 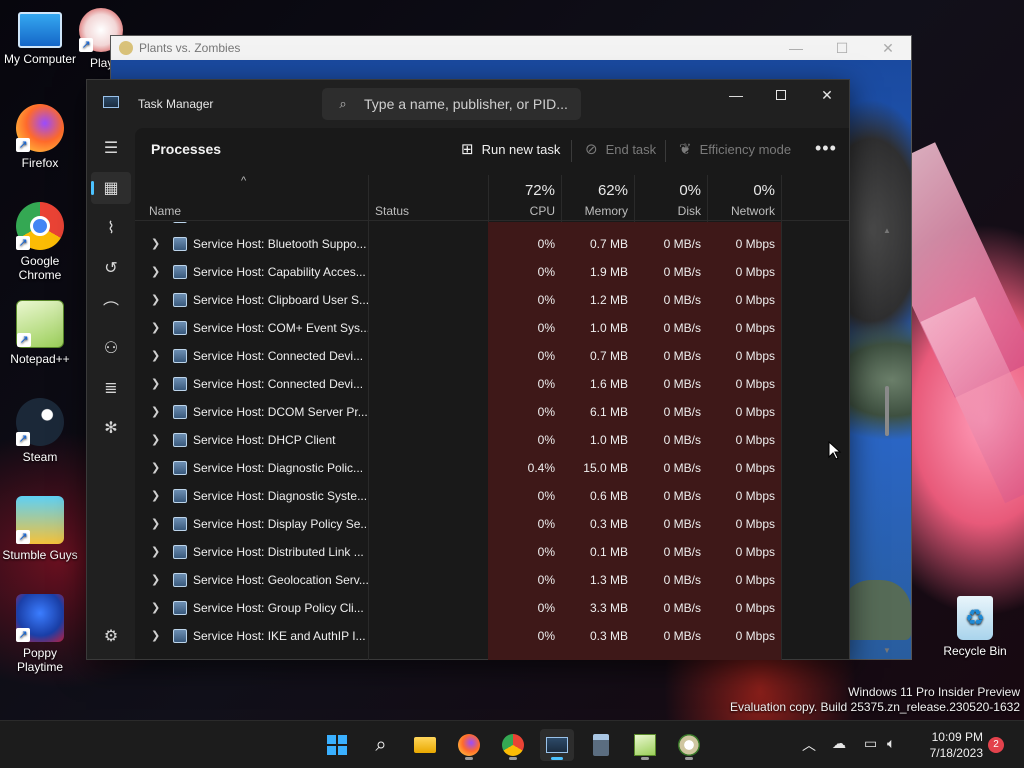 What do you see at coordinates (111, 268) in the screenshot?
I see `nav-app-history: ↺` at bounding box center [111, 268].